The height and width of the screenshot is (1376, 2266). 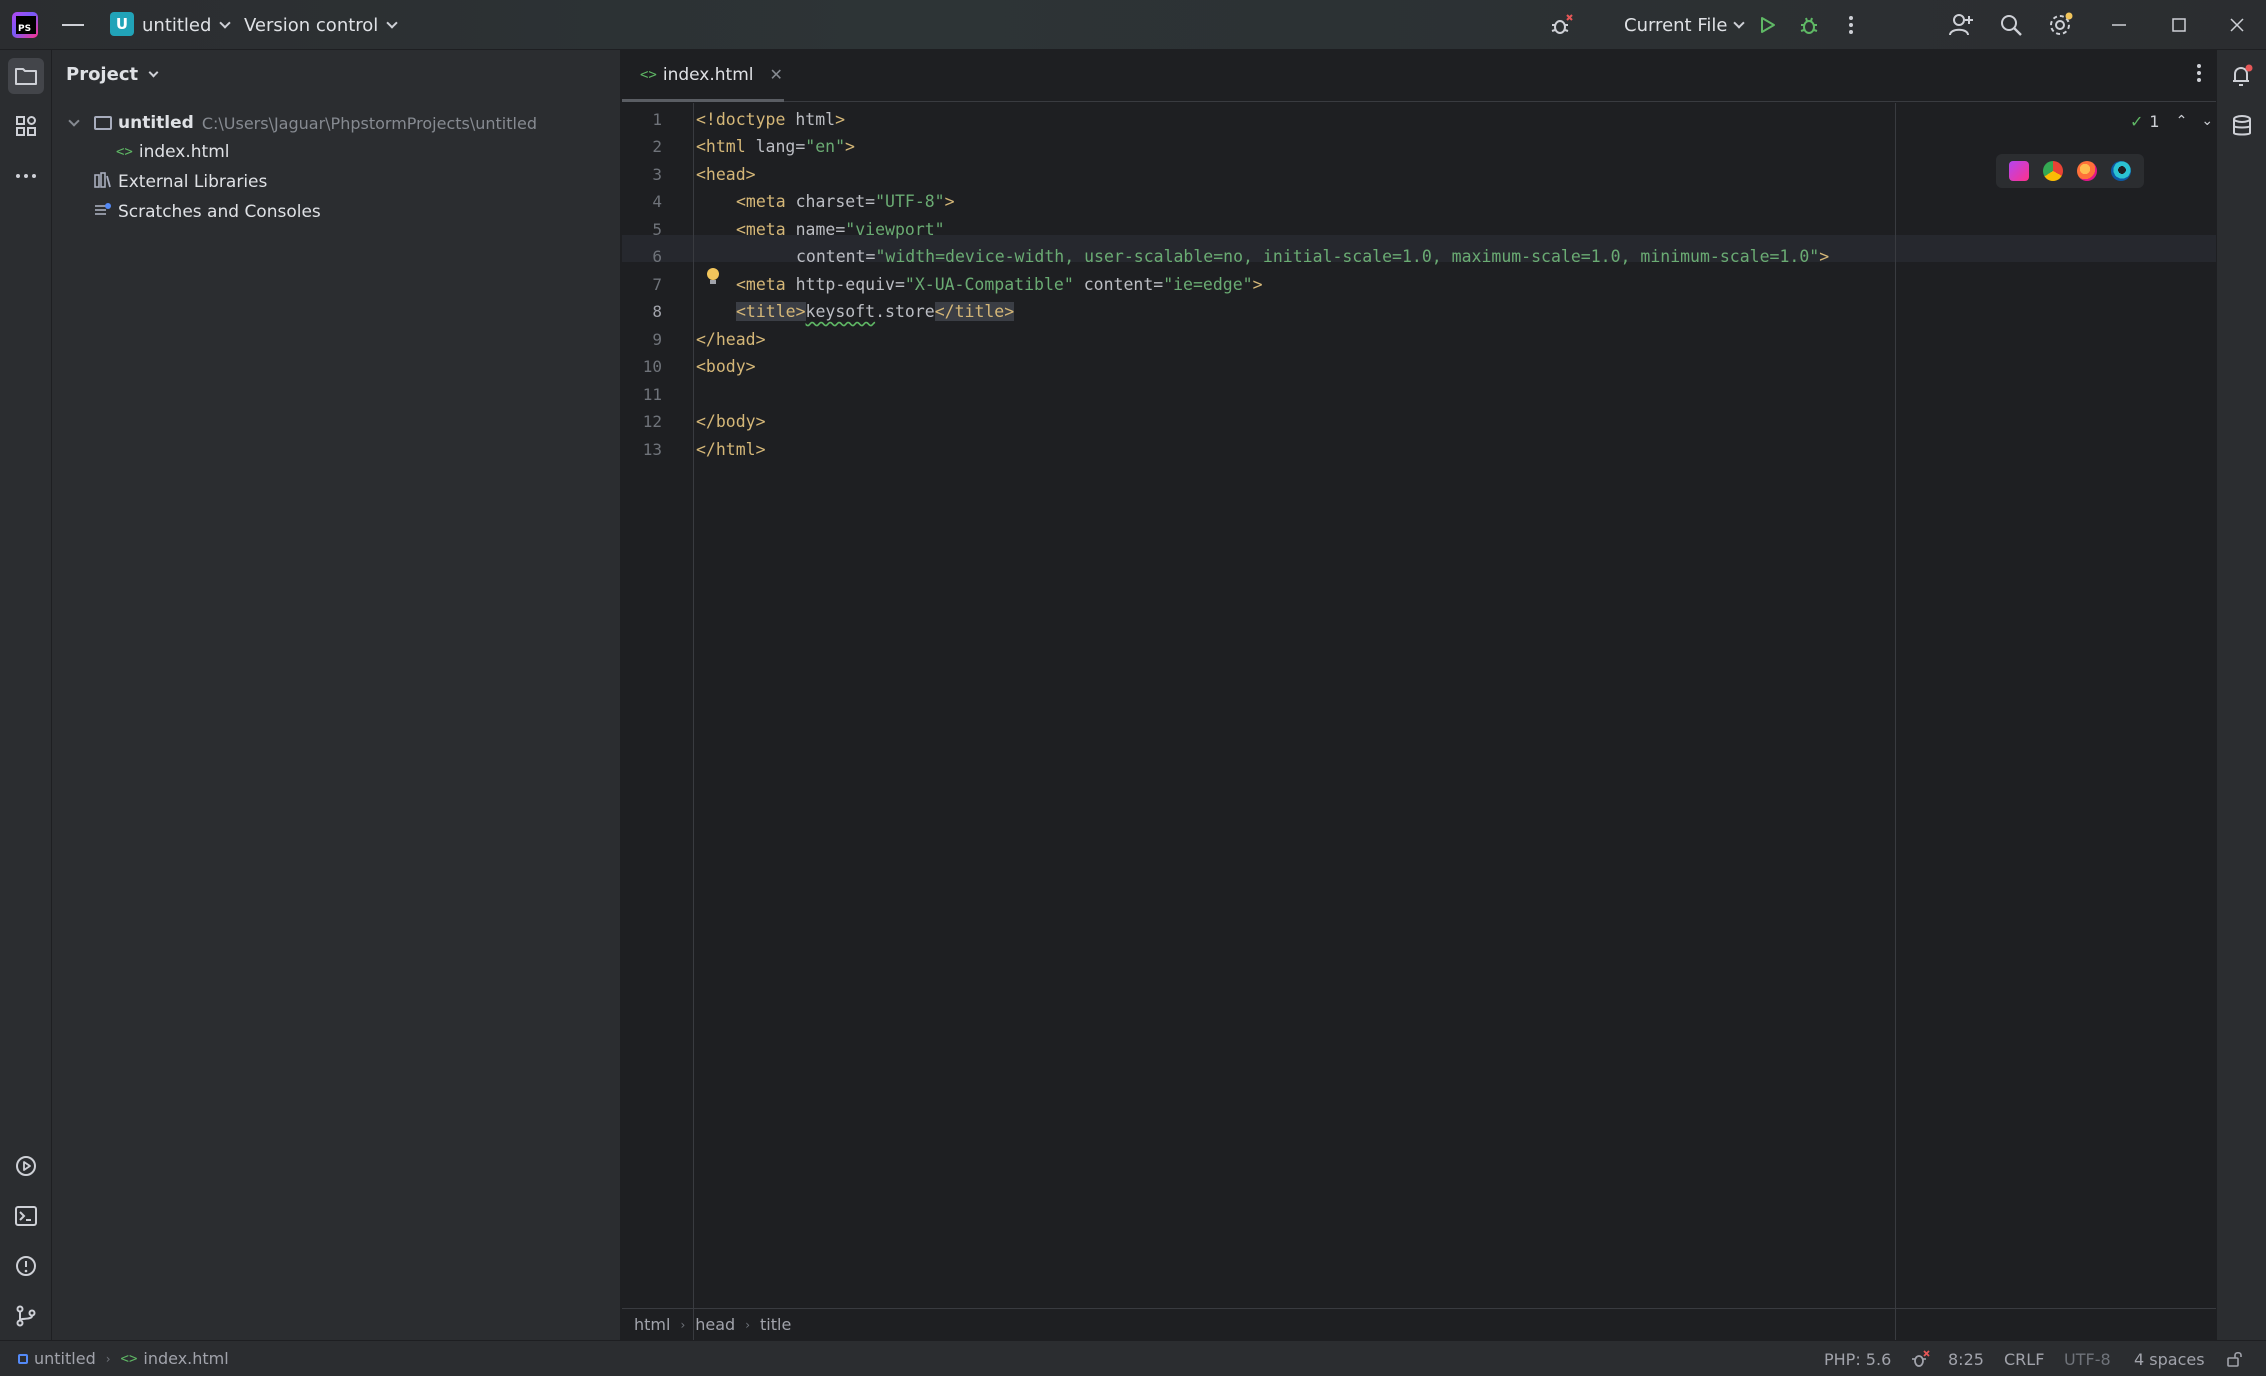 I want to click on minimize-icon, so click(x=2119, y=25).